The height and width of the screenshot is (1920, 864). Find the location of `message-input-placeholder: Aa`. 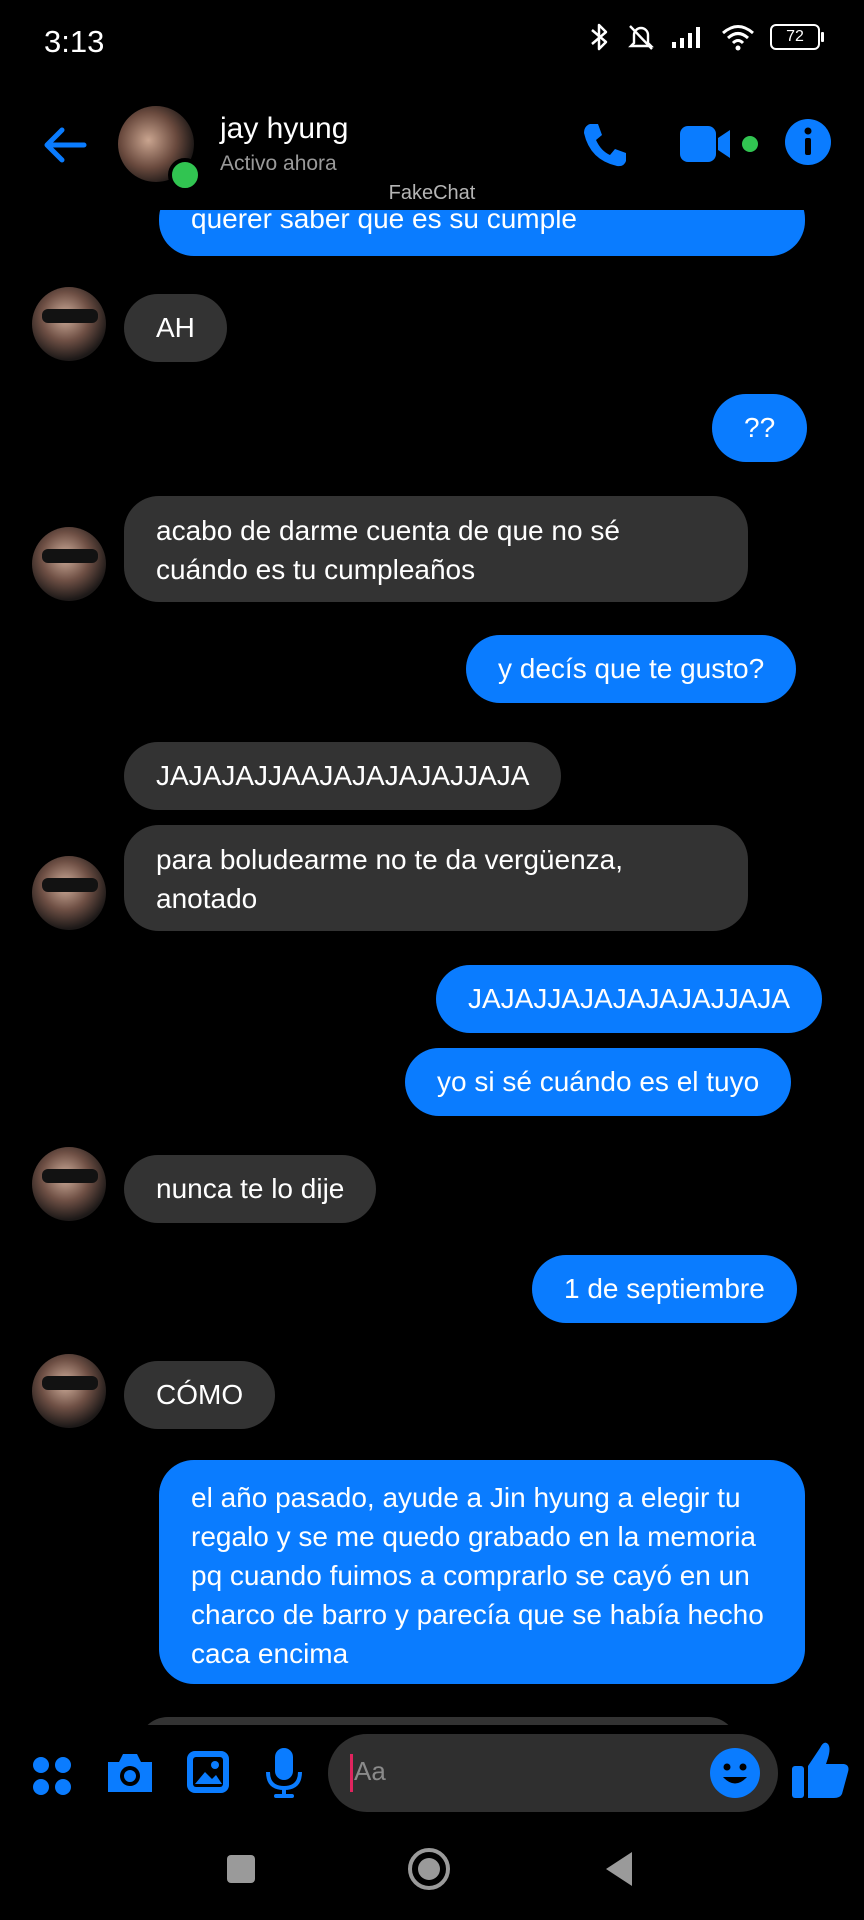

message-input-placeholder: Aa is located at coordinates (370, 1771).